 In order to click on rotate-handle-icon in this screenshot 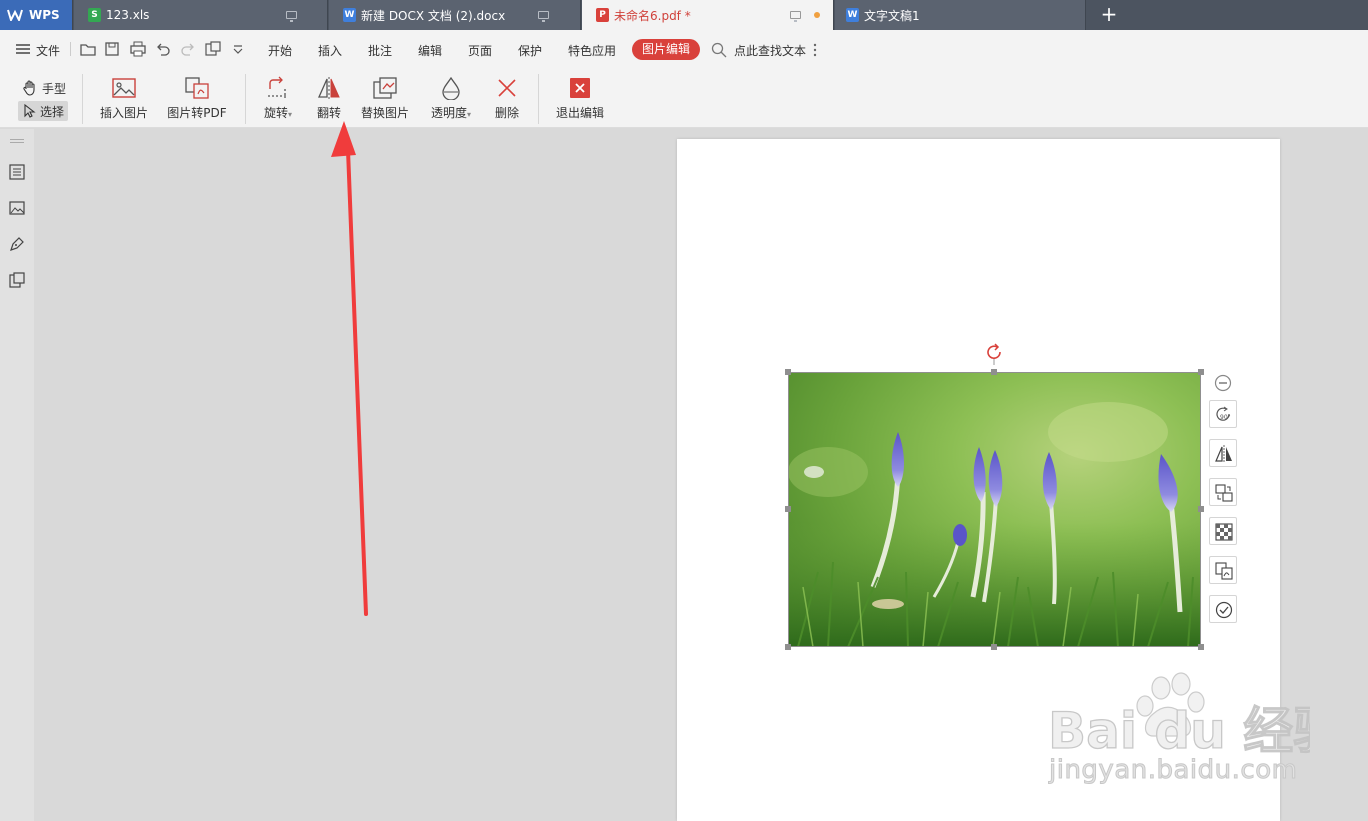, I will do `click(995, 354)`.